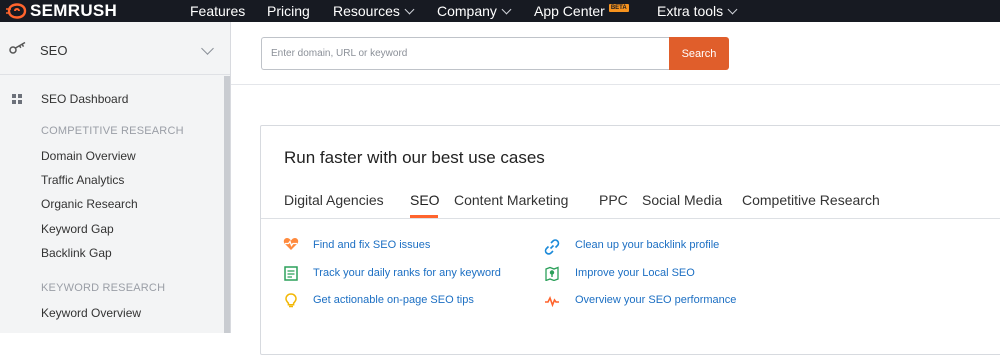  I want to click on nav-features: Features, so click(217, 11).